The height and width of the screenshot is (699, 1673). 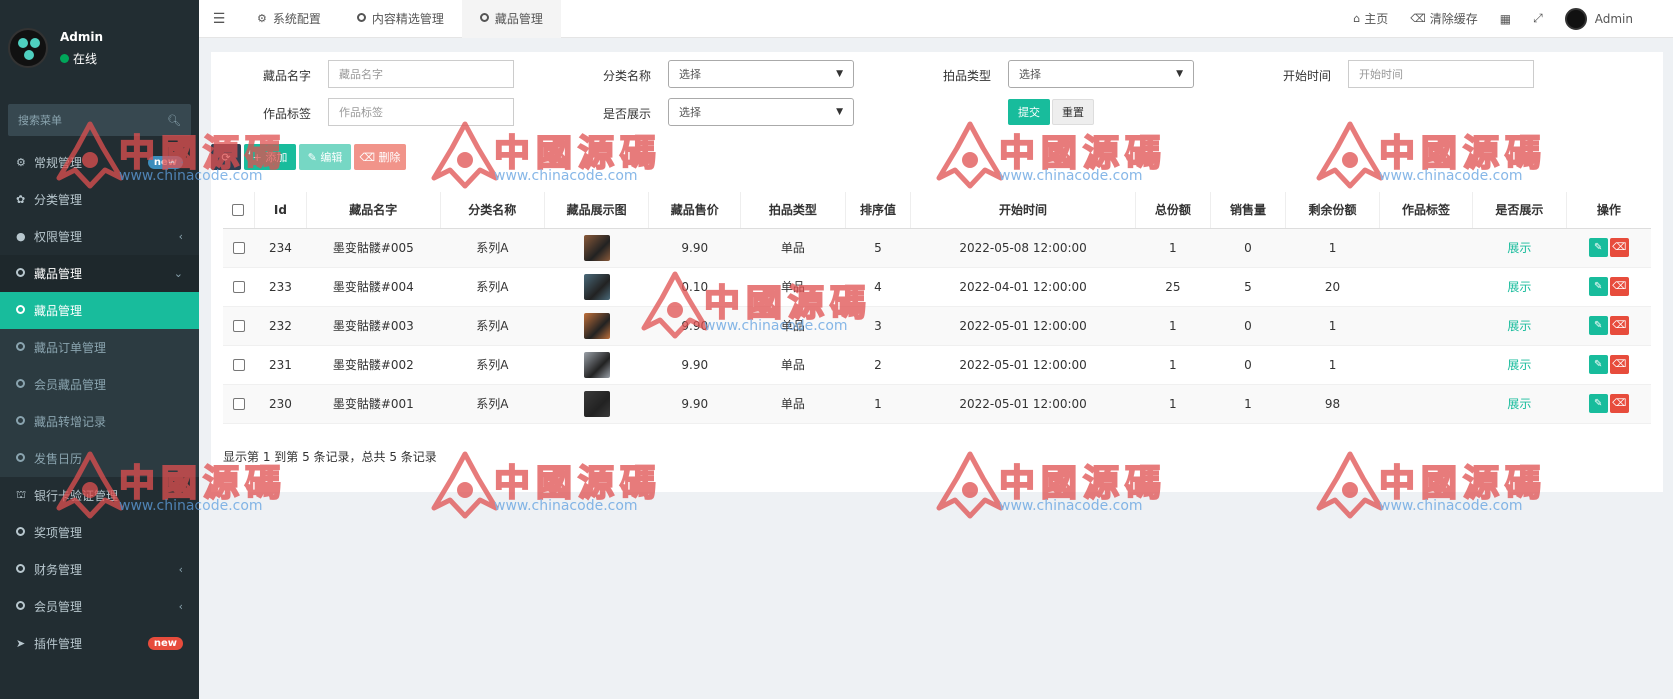 What do you see at coordinates (93, 120) in the screenshot?
I see `menu-search-input` at bounding box center [93, 120].